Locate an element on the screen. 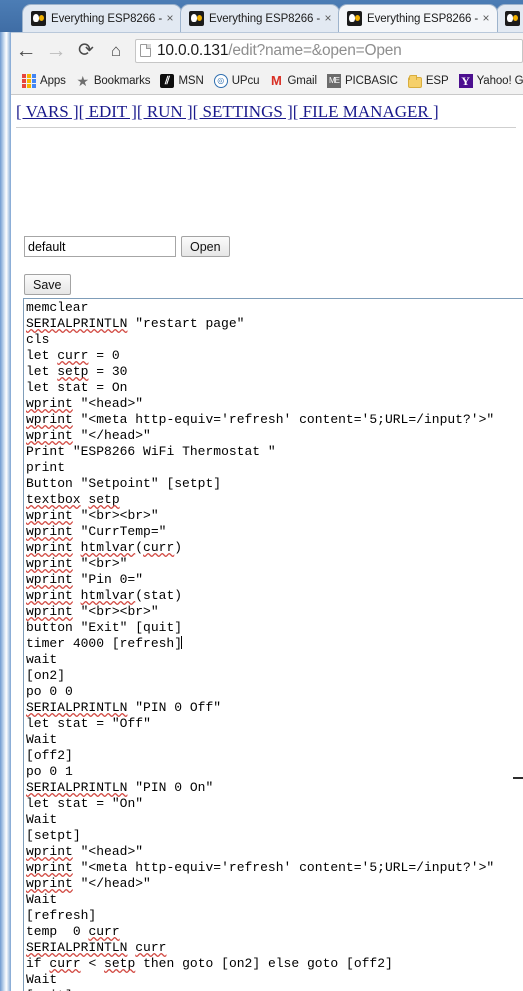 This screenshot has height=991, width=523. picbasic-icon: ME is located at coordinates (333, 81).